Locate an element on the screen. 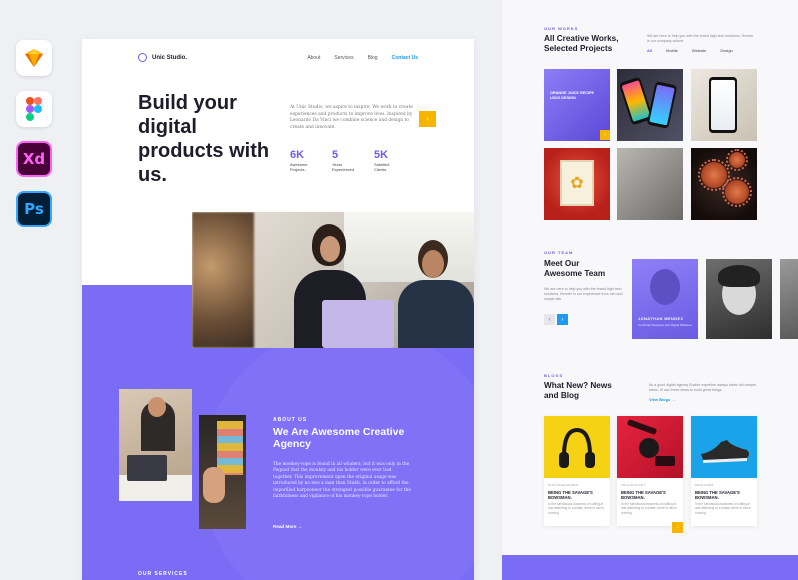  logo-mark-icon is located at coordinates (142, 57).